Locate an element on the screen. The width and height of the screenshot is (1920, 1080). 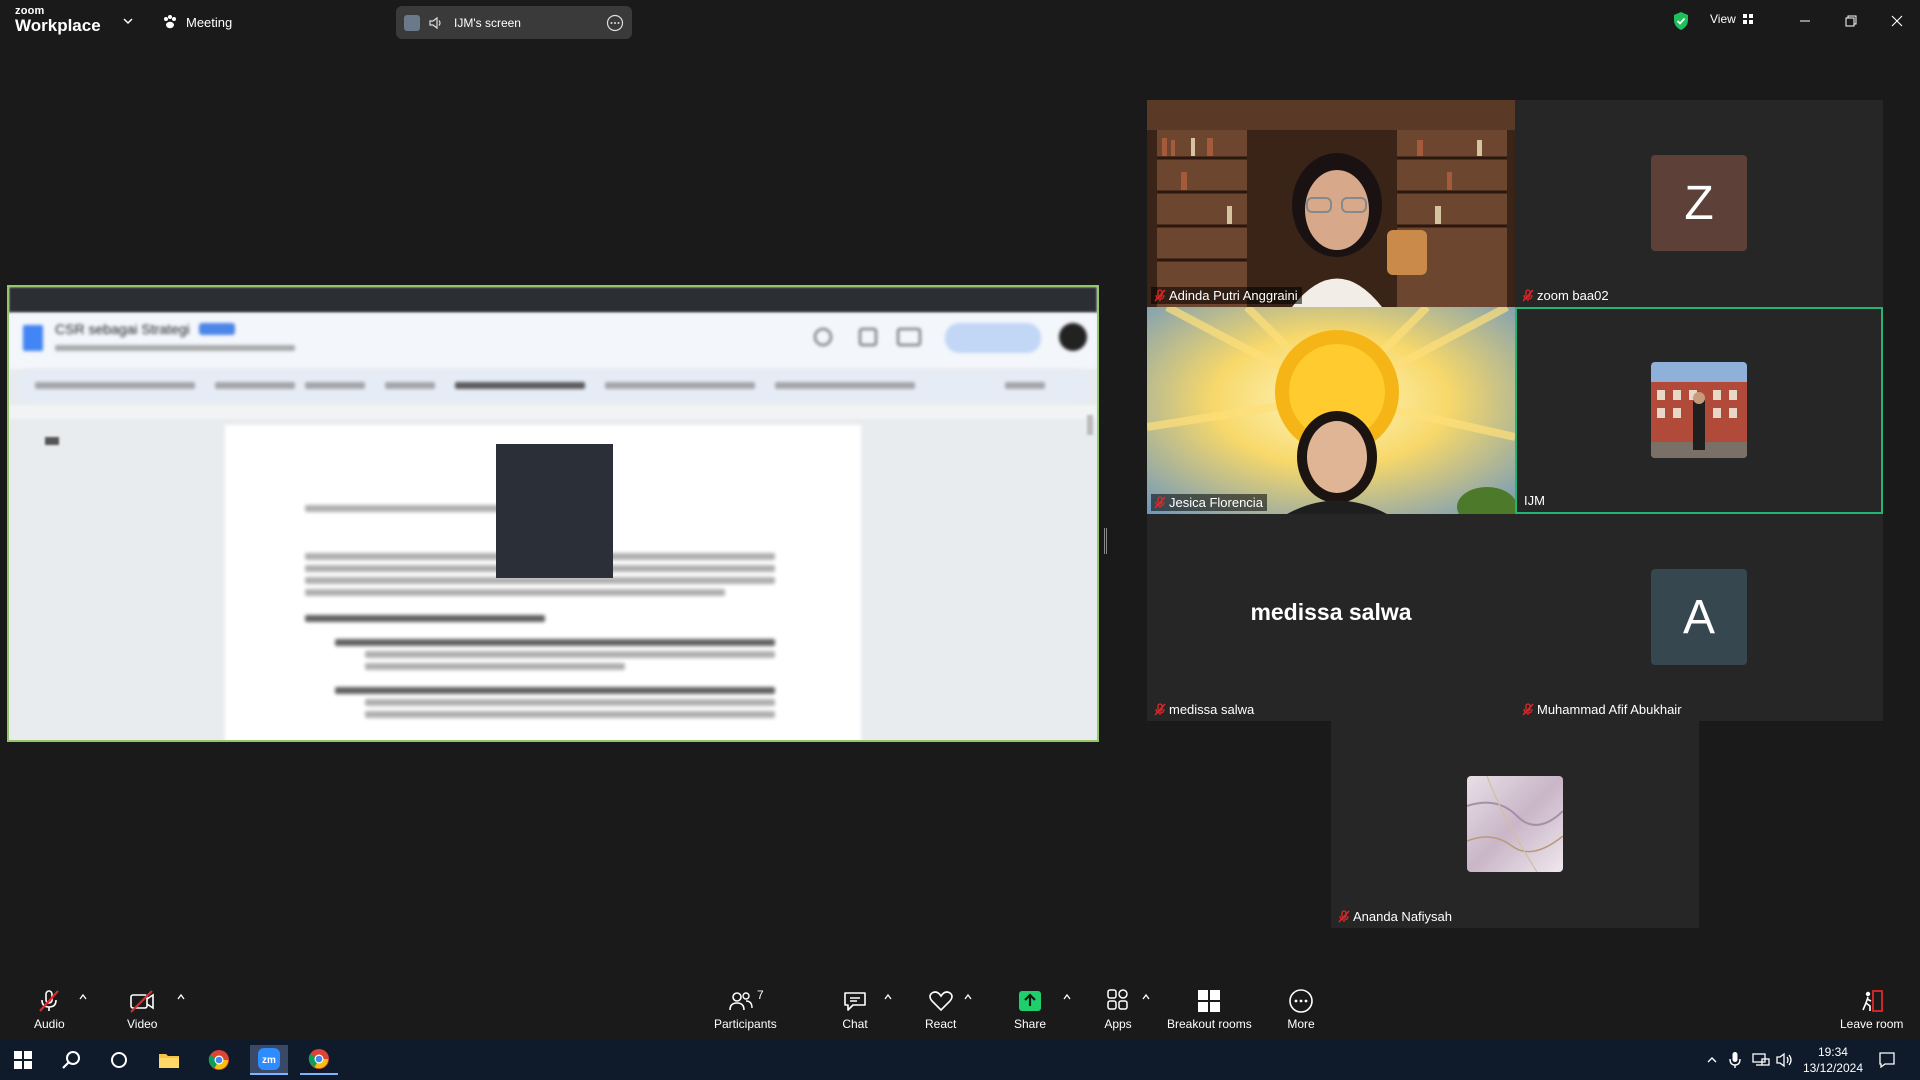
video-button: Video is located at coordinates (142, 1009).